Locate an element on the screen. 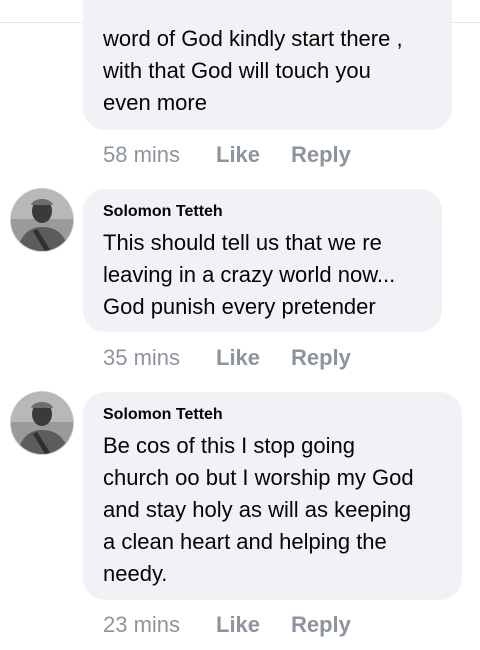  comment-actions: 23 mins Like Reply is located at coordinates (227, 625).